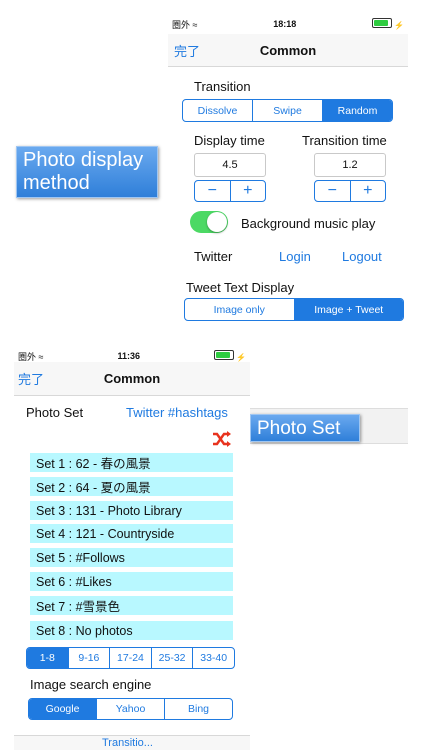 The height and width of the screenshot is (750, 422). I want to click on transition-time-increment-button: +, so click(368, 191).